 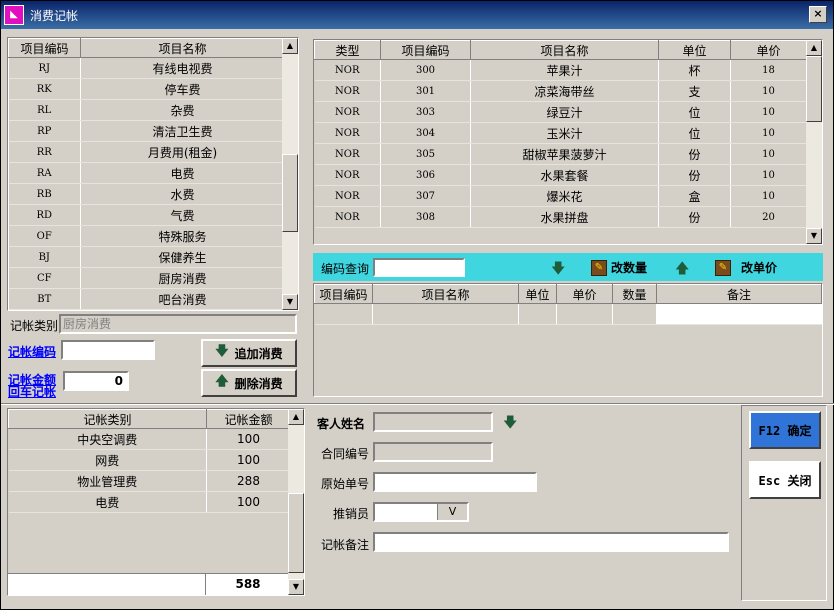 I want to click on table-row: BT 吧台消费, so click(x=146, y=299).